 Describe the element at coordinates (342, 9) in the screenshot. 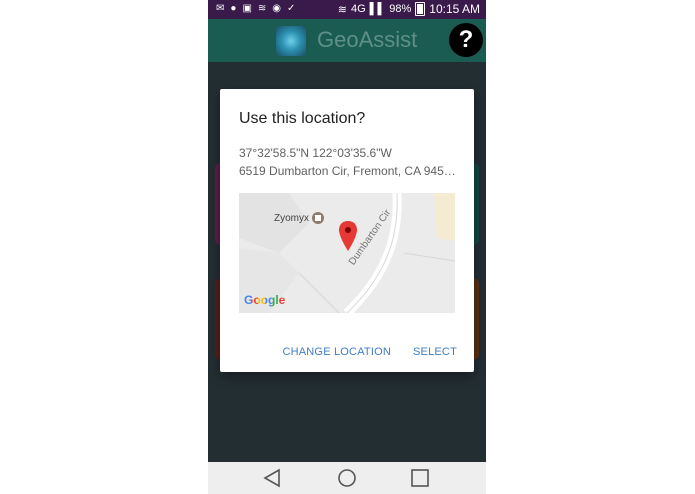

I see `wifi-signal-icon: ≋` at that location.